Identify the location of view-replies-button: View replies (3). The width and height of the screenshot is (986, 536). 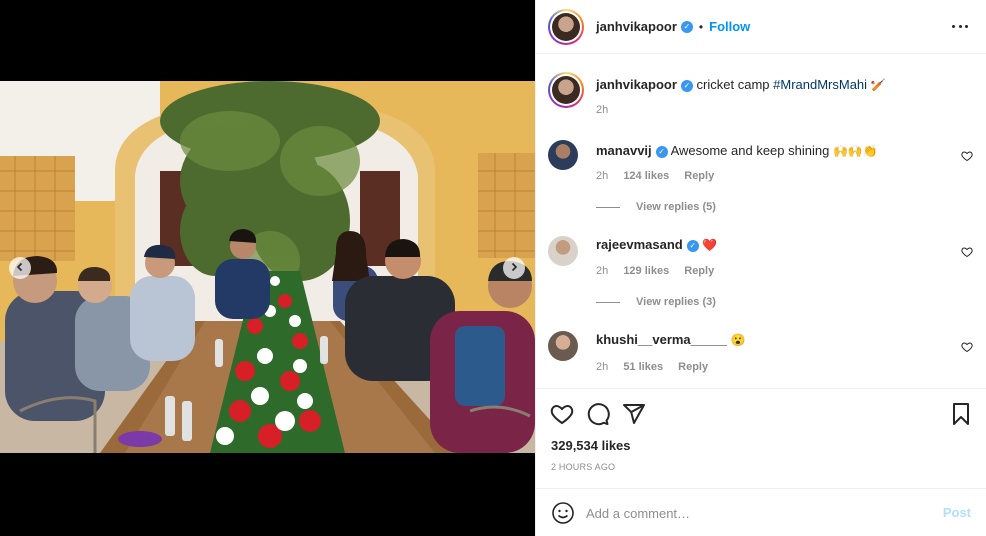
(656, 302).